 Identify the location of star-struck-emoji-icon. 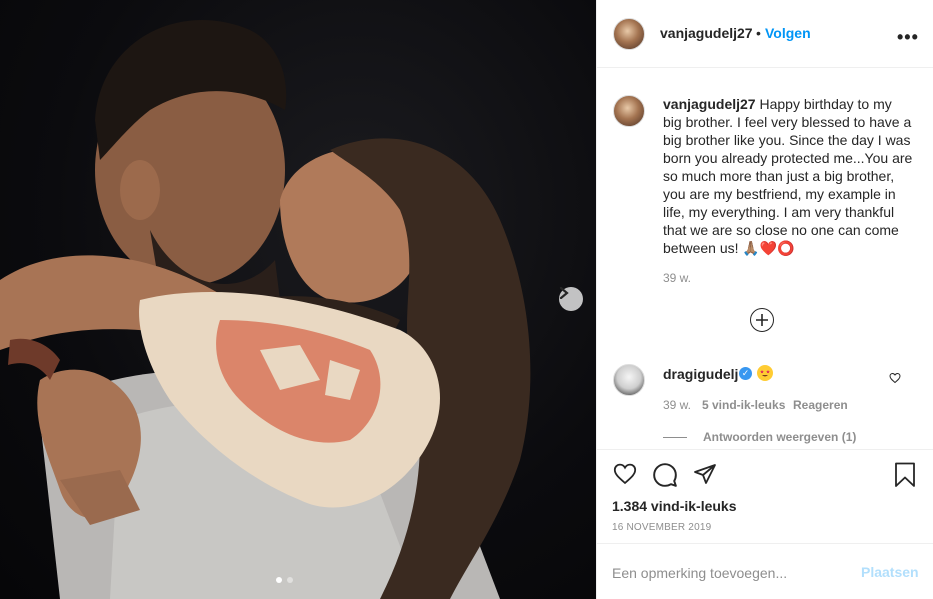
(765, 373).